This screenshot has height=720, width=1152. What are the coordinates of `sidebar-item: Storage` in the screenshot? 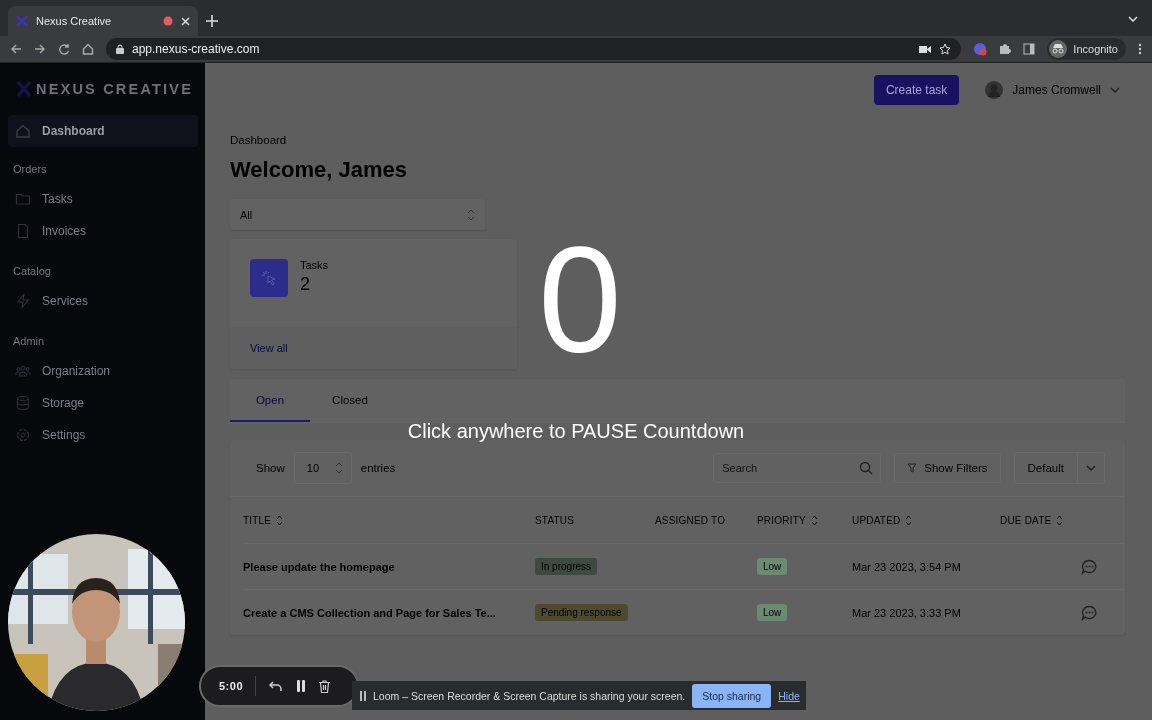 It's located at (103, 403).